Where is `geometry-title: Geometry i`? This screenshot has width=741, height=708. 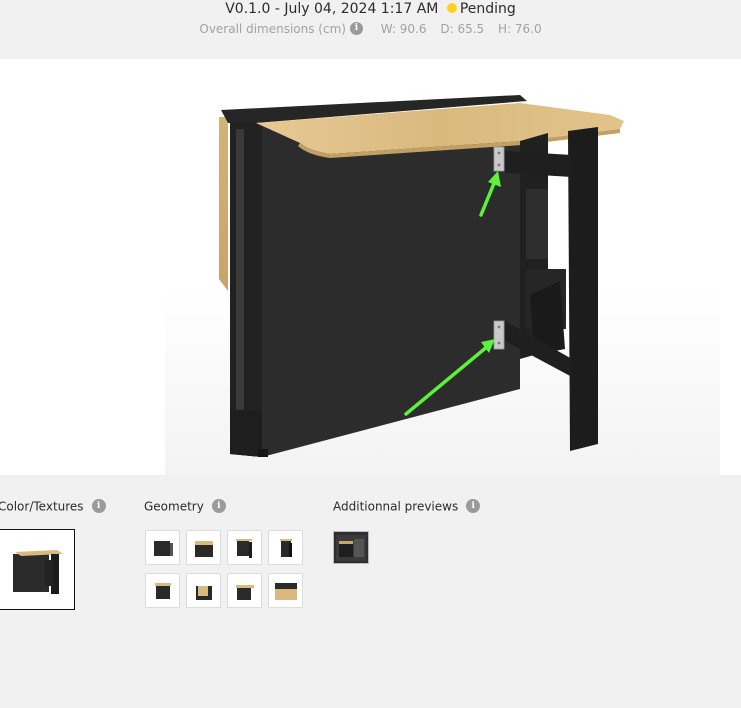 geometry-title: Geometry i is located at coordinates (187, 507).